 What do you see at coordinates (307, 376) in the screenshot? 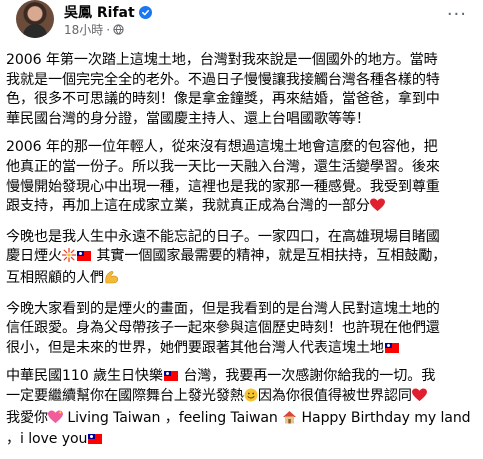
I see `text-segment: 台灣，我要再一次感謝你給我的一切。我` at bounding box center [307, 376].